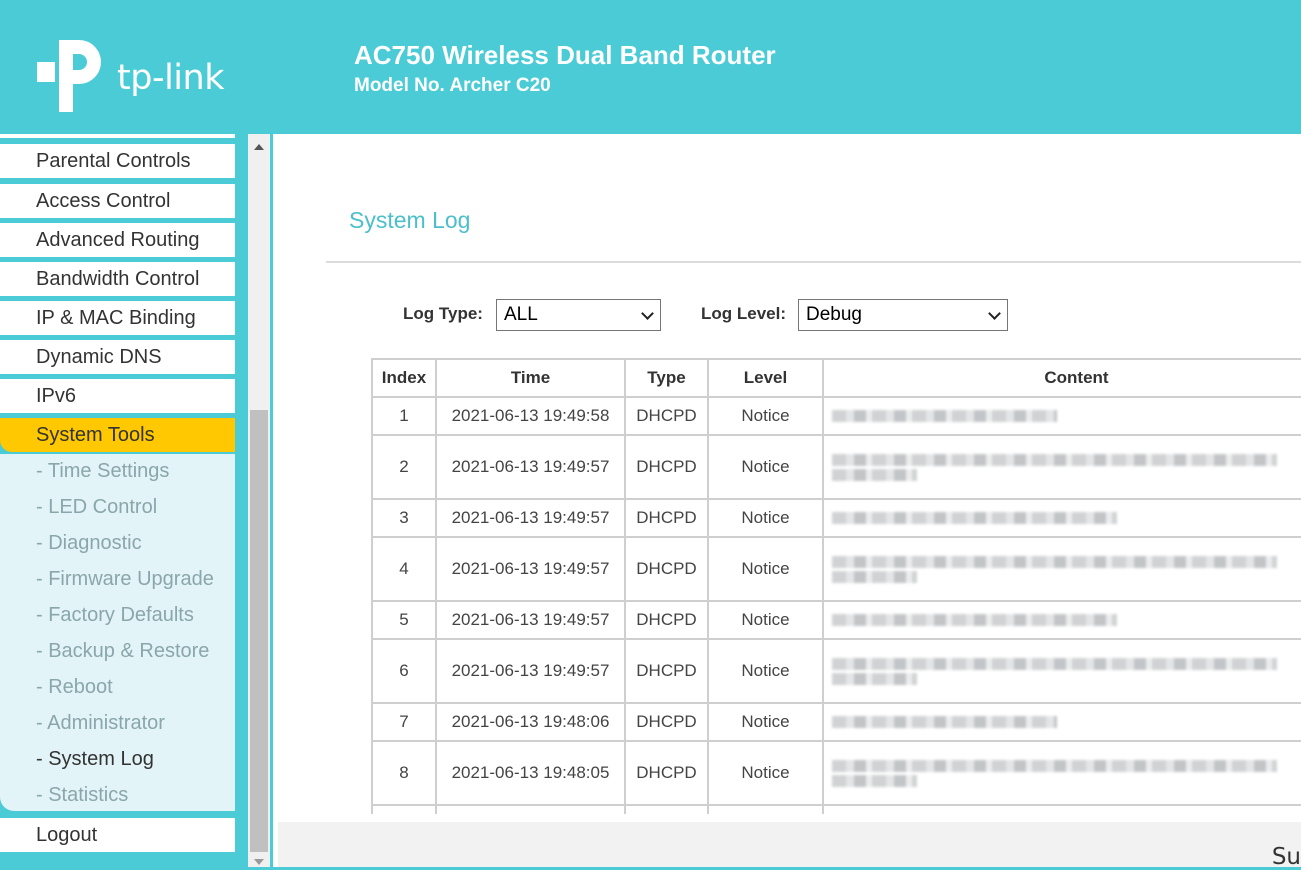 The height and width of the screenshot is (870, 1301). What do you see at coordinates (113, 161) in the screenshot?
I see `sidebar-item-label: Parental Controls` at bounding box center [113, 161].